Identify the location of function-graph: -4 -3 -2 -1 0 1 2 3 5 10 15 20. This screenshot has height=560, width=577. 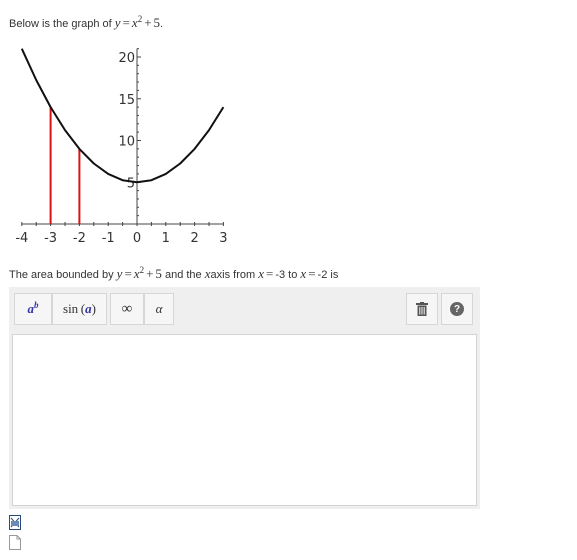
(121, 147).